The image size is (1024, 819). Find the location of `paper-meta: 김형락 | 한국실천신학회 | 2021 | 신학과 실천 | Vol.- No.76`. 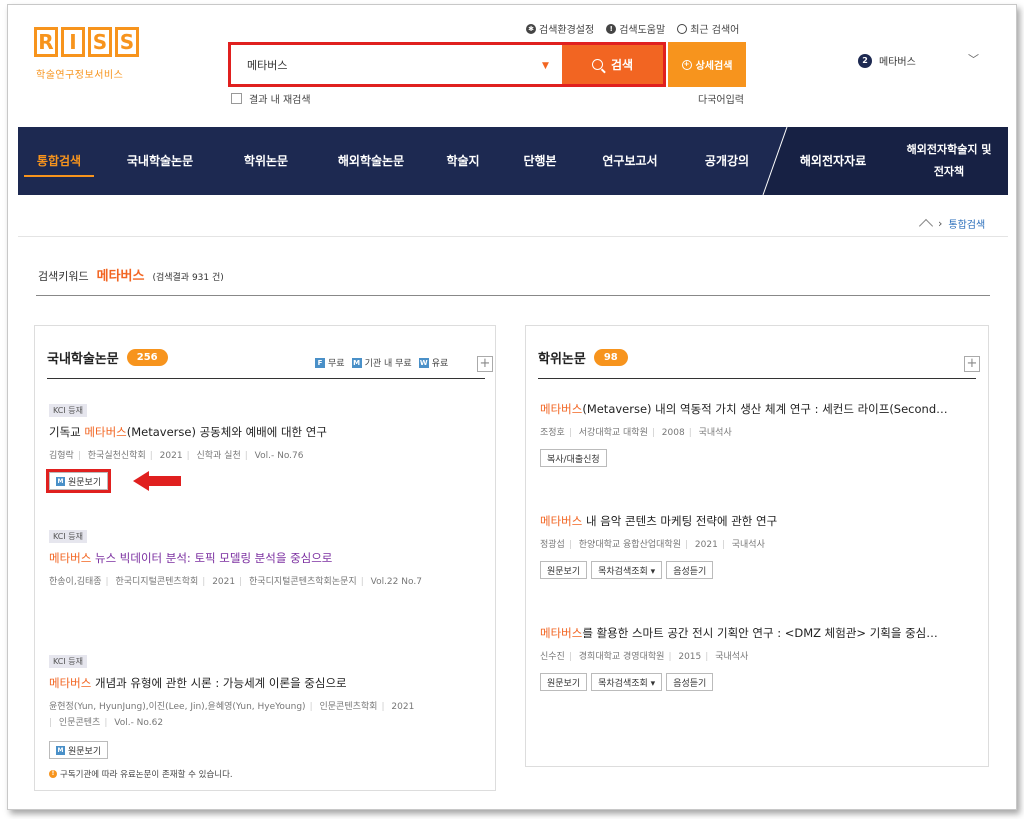

paper-meta: 김형락 | 한국실천신학회 | 2021 | 신학과 실천 | Vol.- No.76 is located at coordinates (176, 456).